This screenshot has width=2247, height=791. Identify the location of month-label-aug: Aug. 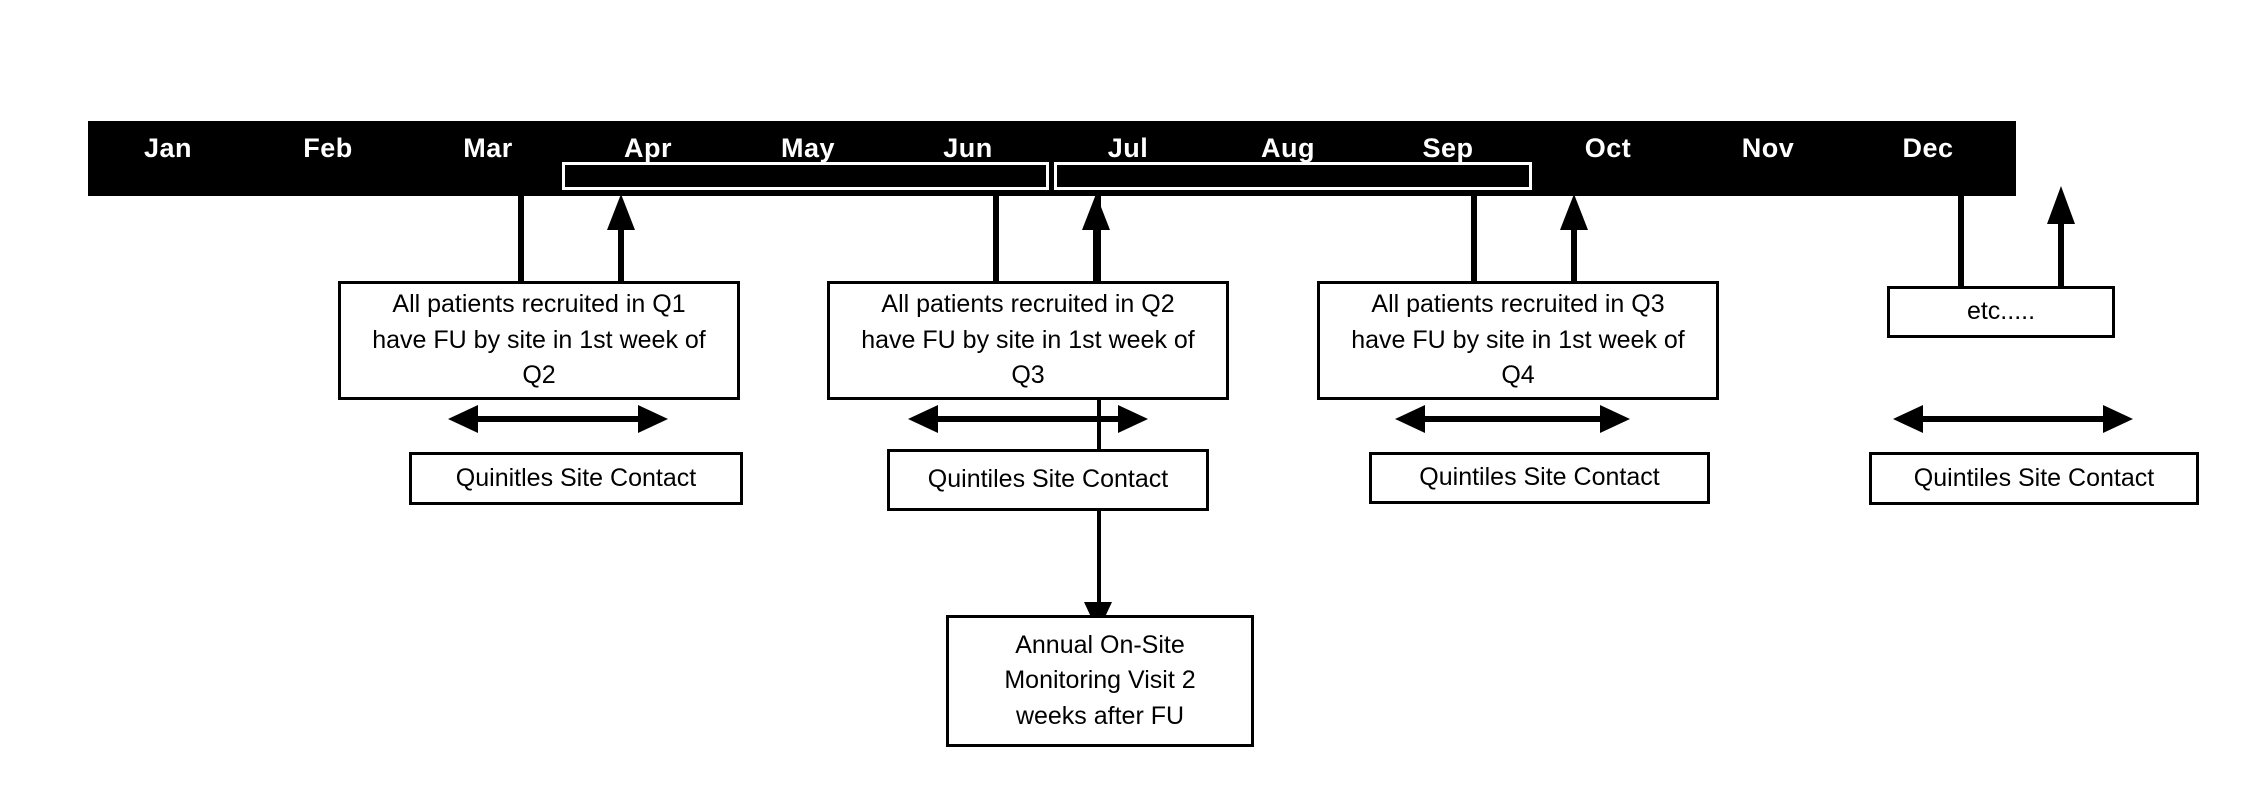
(1288, 148).